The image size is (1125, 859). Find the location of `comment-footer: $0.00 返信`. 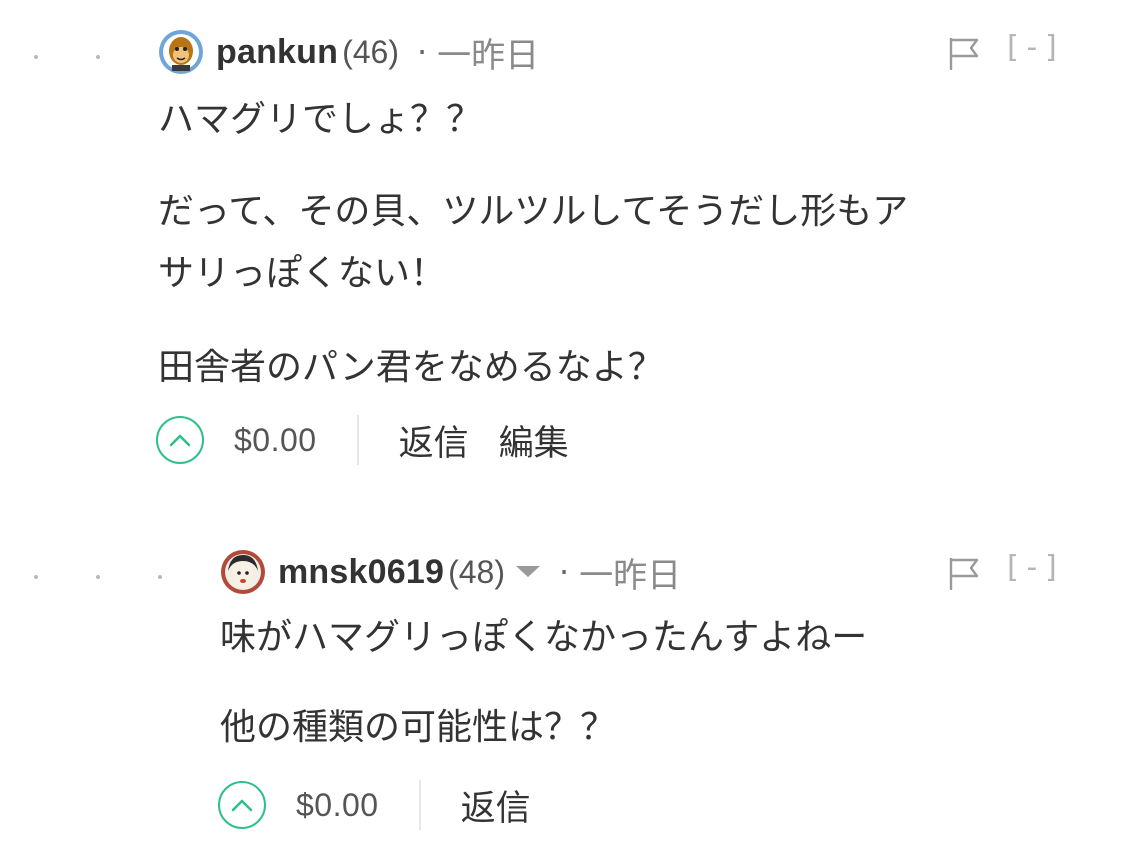

comment-footer: $0.00 返信 is located at coordinates (374, 805).